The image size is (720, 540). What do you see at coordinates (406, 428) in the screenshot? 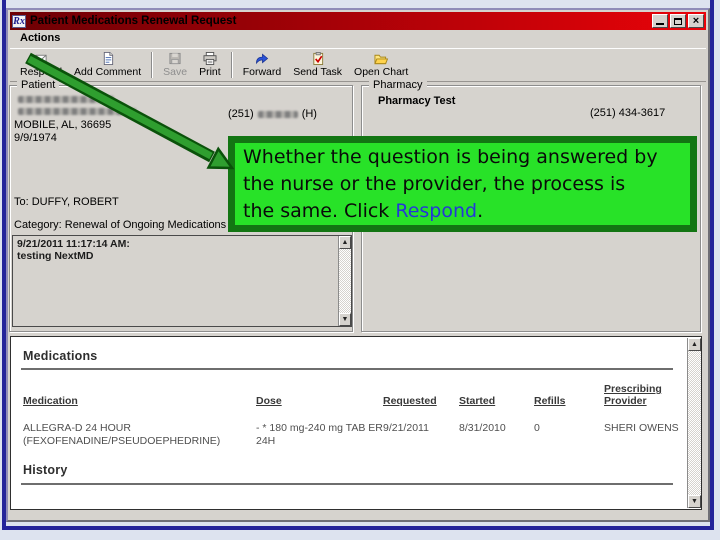
I see `medication-requested: 9/21/2011` at bounding box center [406, 428].